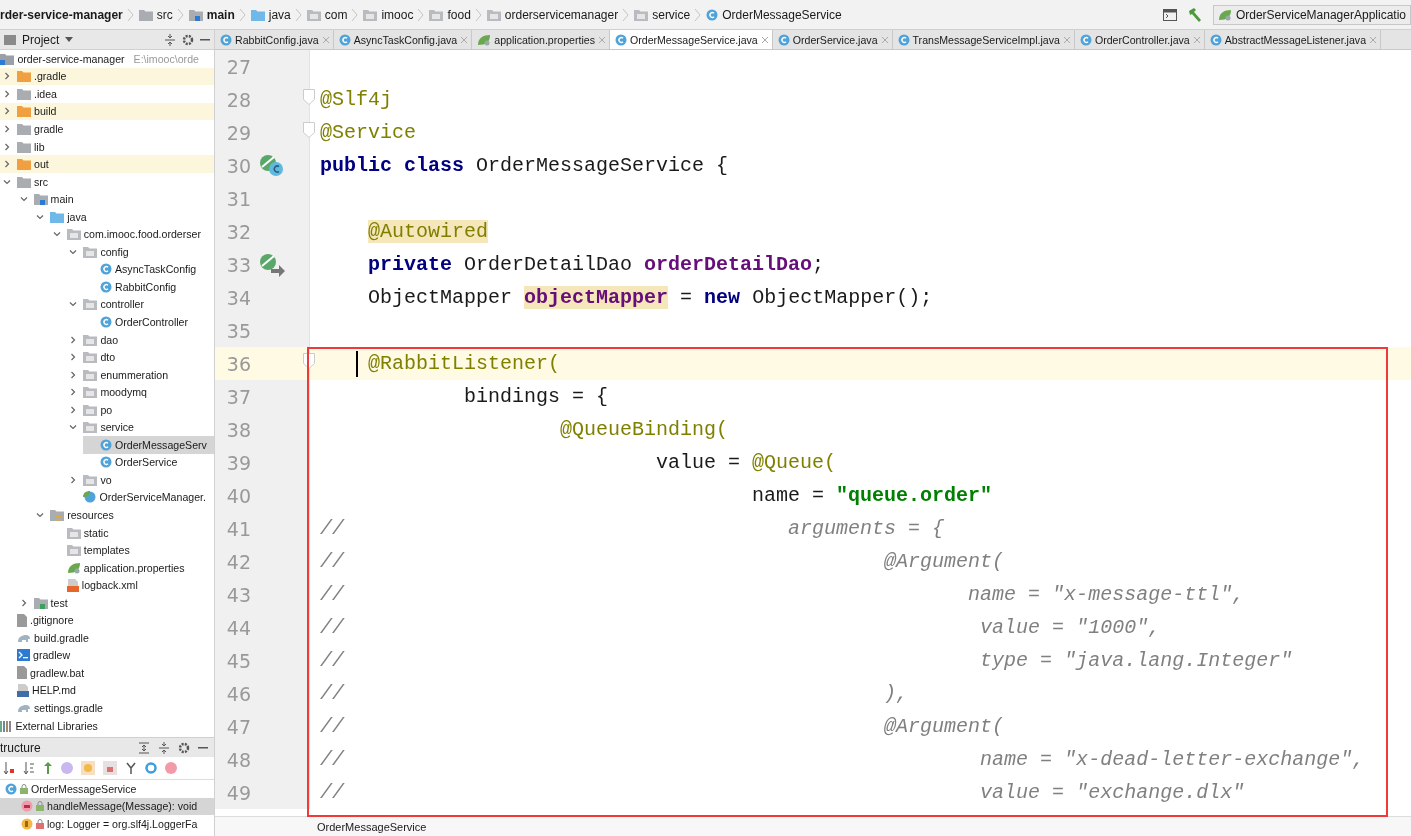 The width and height of the screenshot is (1411, 836). What do you see at coordinates (327, 14) in the screenshot?
I see `breadcrumb-item: com` at bounding box center [327, 14].